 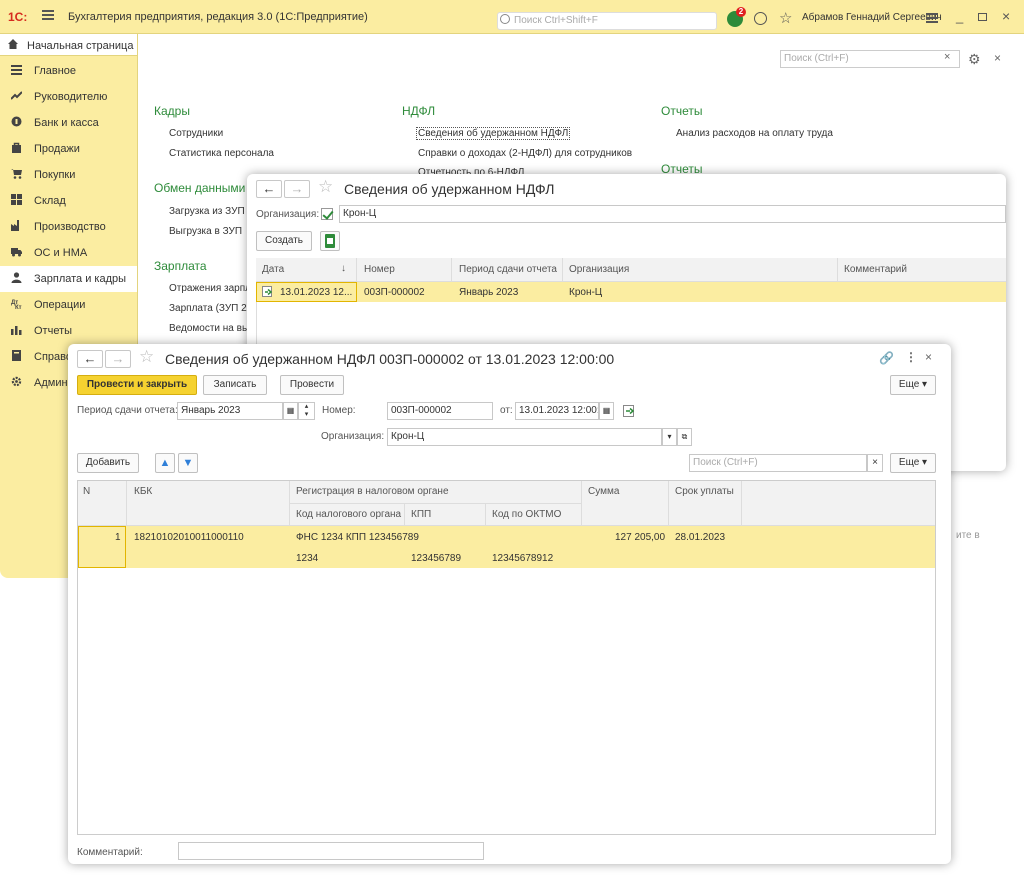 I want to click on sidebar-item-main: Главное, so click(x=68, y=71).